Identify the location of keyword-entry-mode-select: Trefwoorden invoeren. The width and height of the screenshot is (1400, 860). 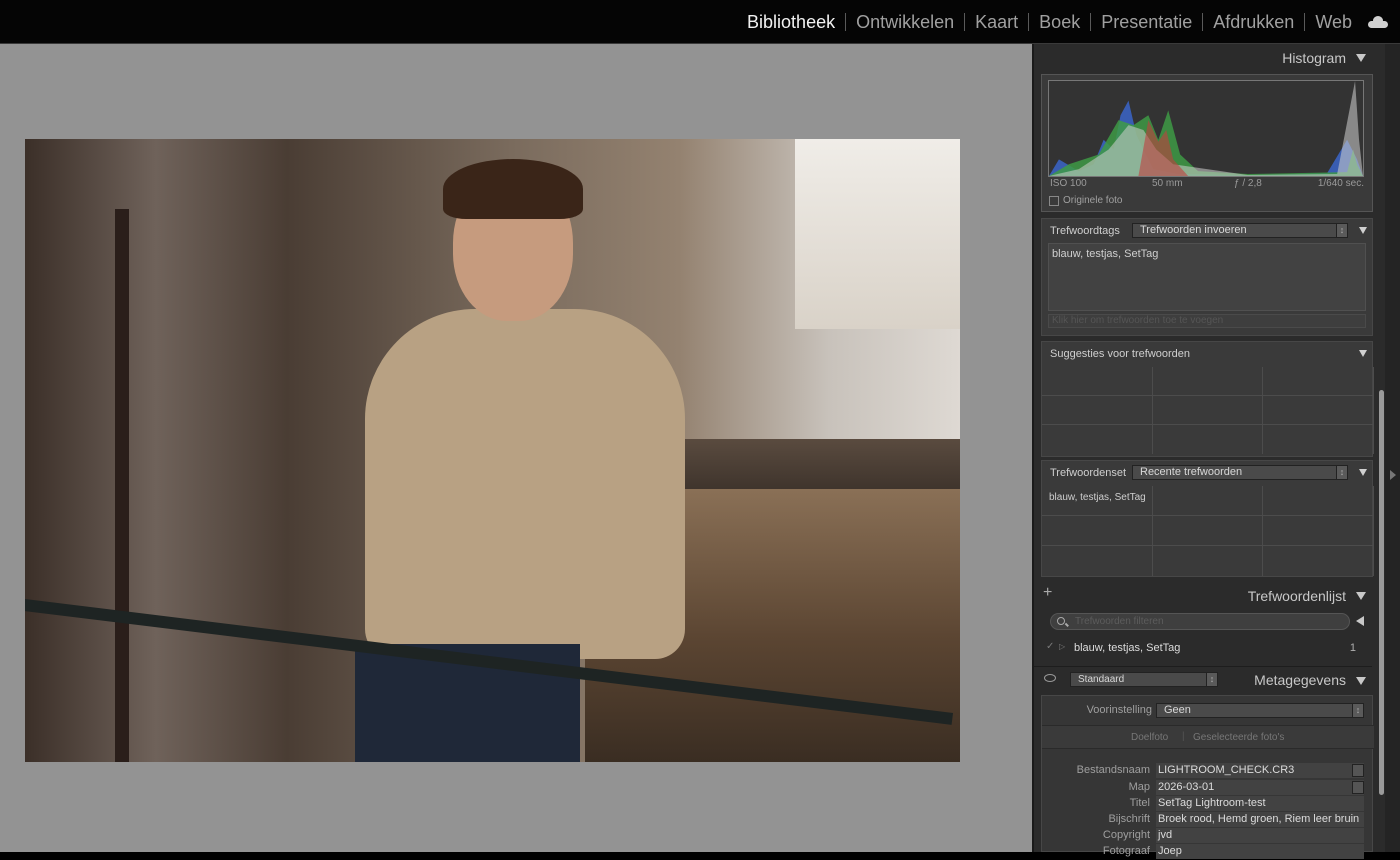
(1240, 230).